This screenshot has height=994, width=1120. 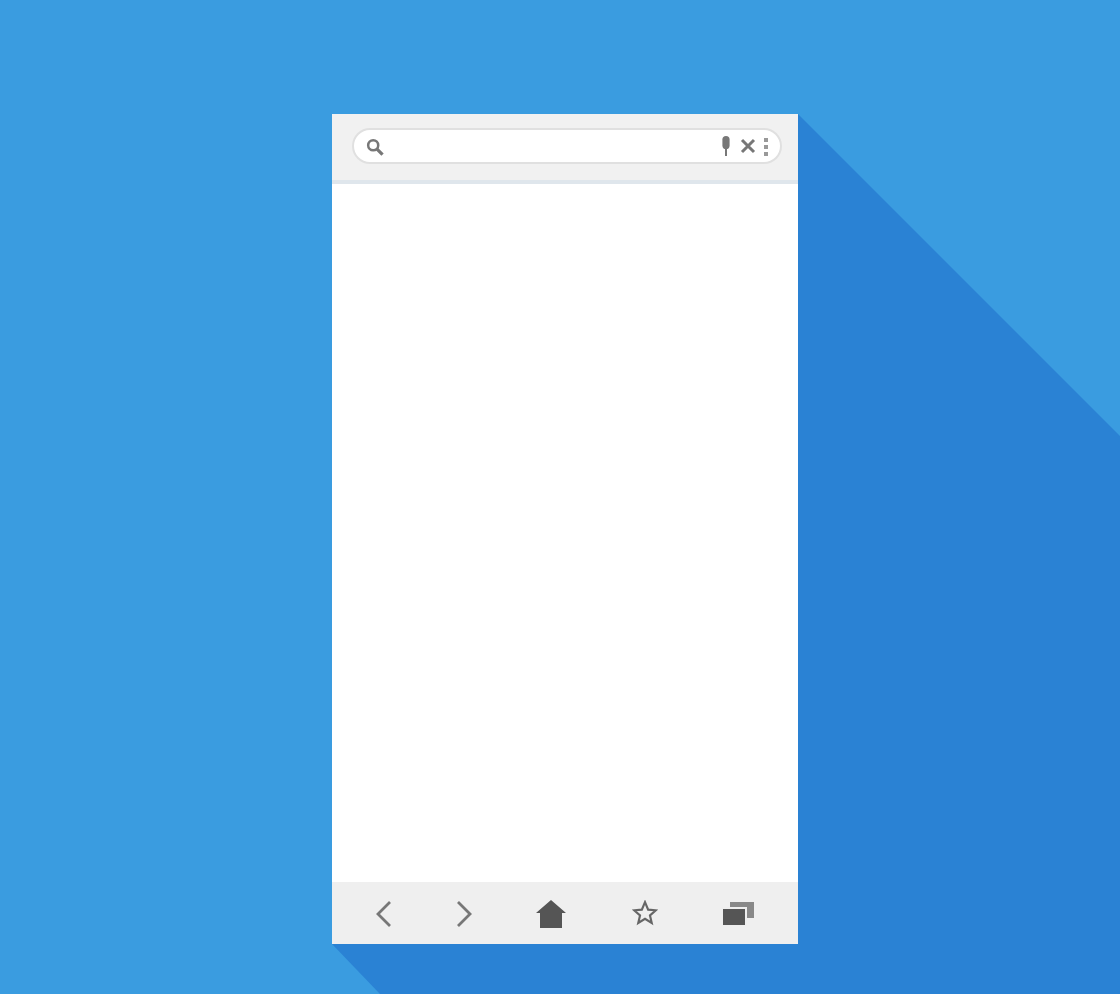 What do you see at coordinates (464, 913) in the screenshot?
I see `forward-icon` at bounding box center [464, 913].